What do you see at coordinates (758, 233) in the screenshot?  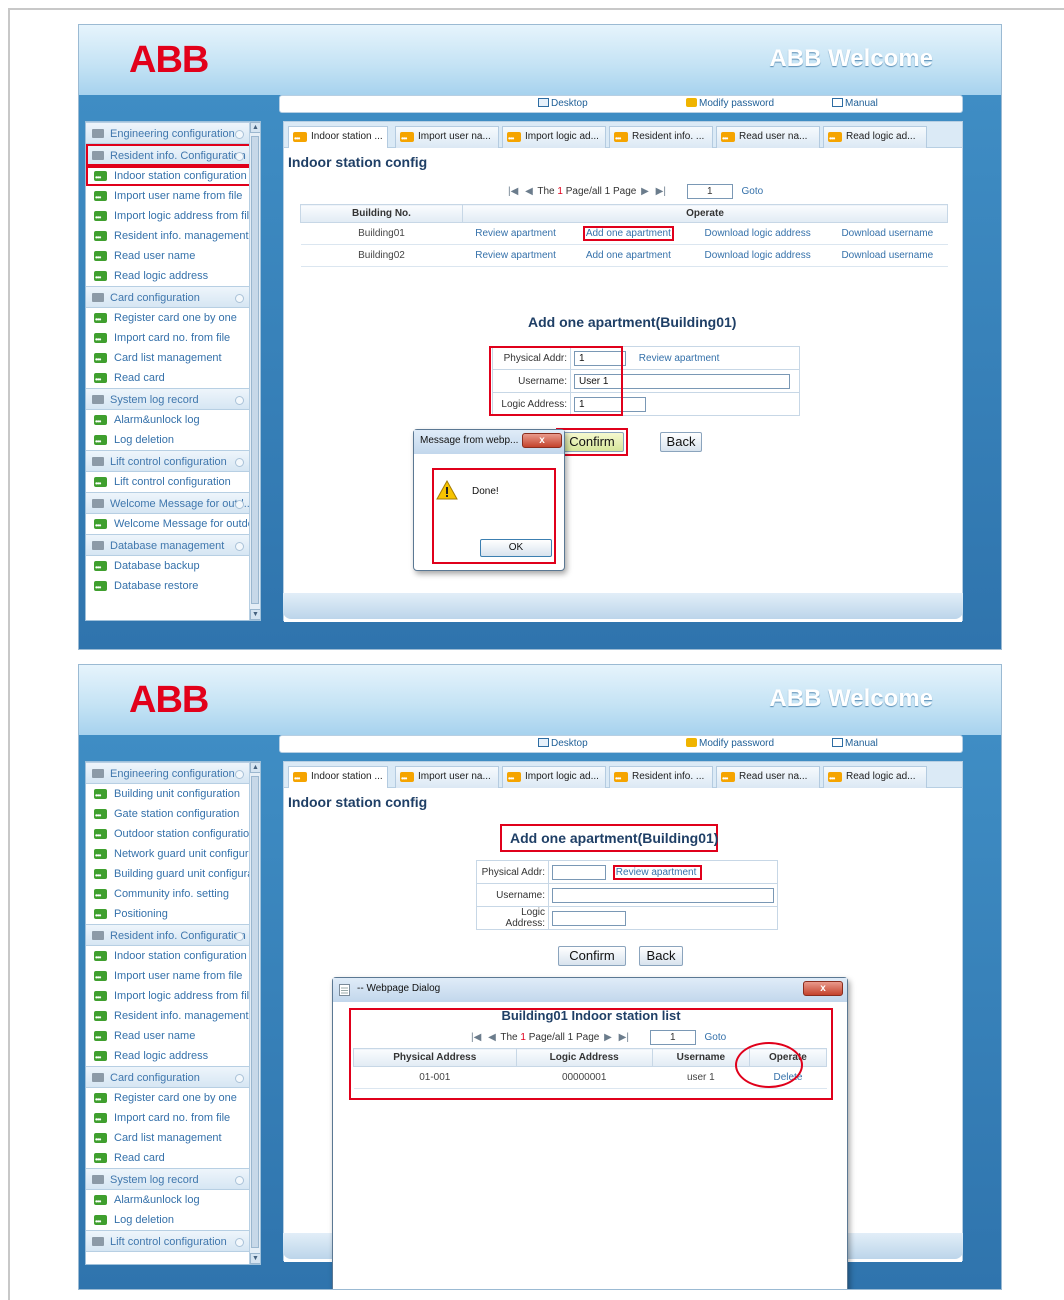 I see `download-logic-link: Download logic address` at bounding box center [758, 233].